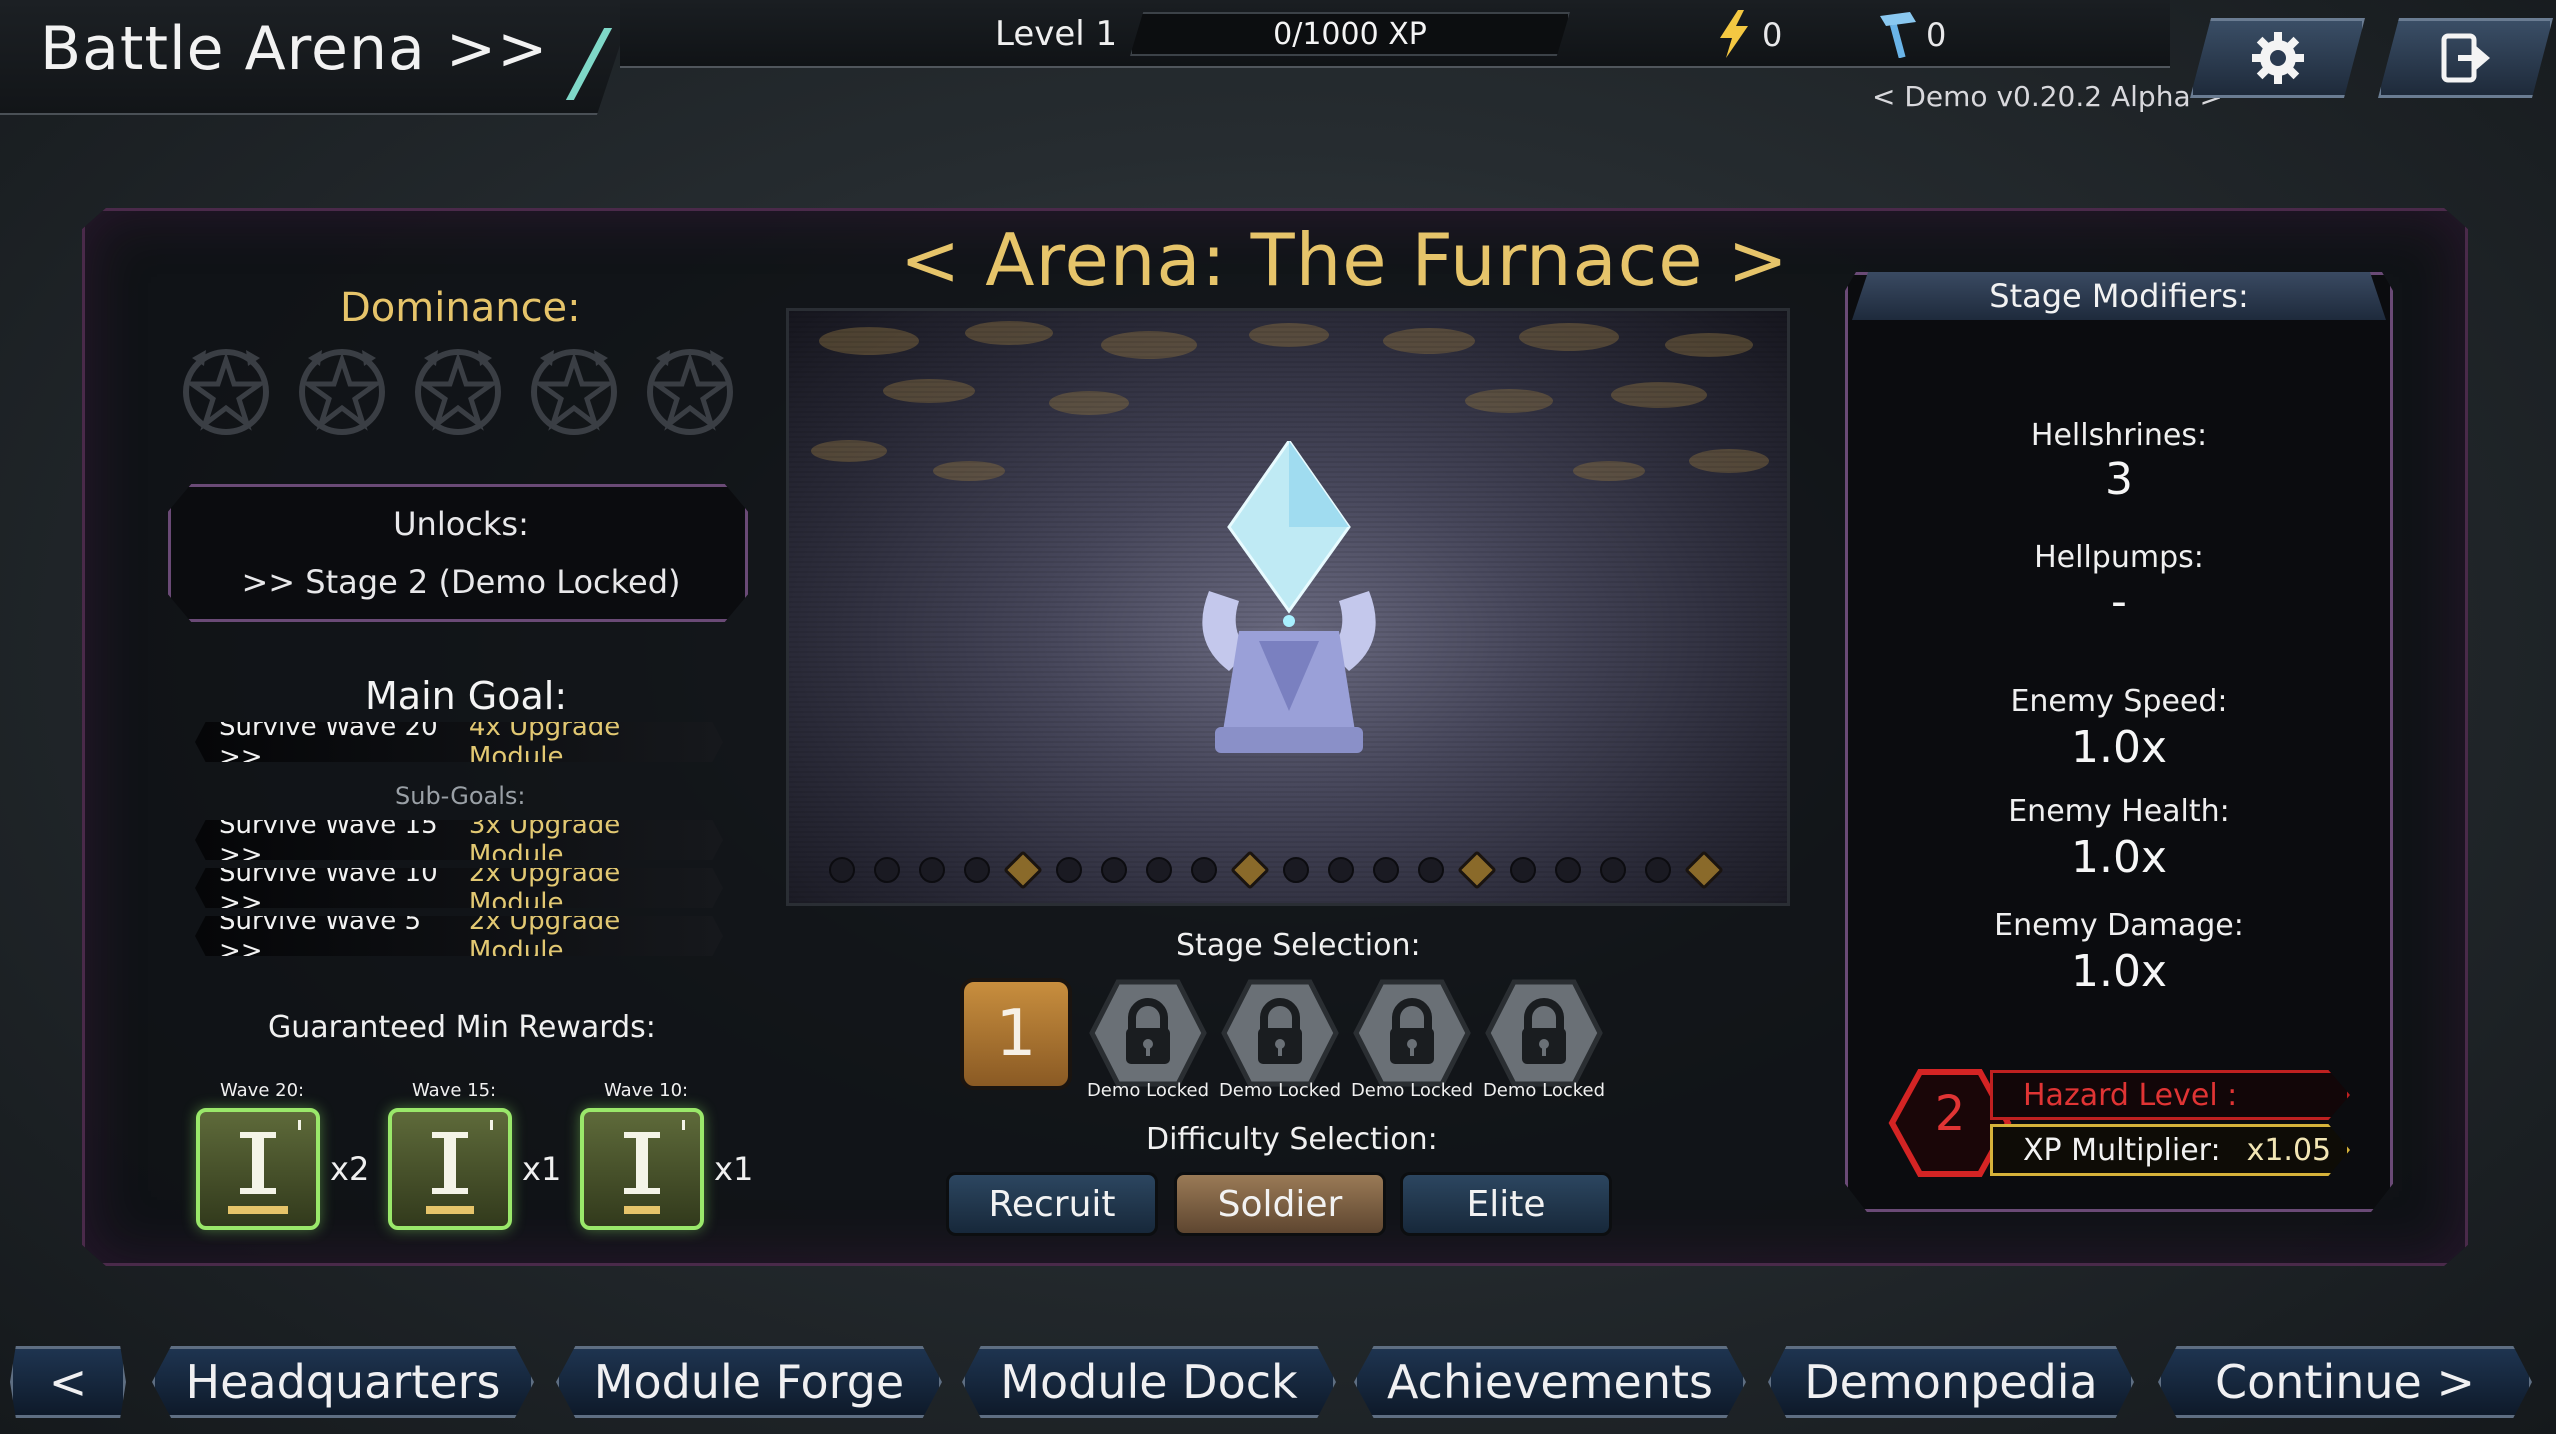  I want to click on stage-selection-label: Stage Selection:, so click(1298, 945).